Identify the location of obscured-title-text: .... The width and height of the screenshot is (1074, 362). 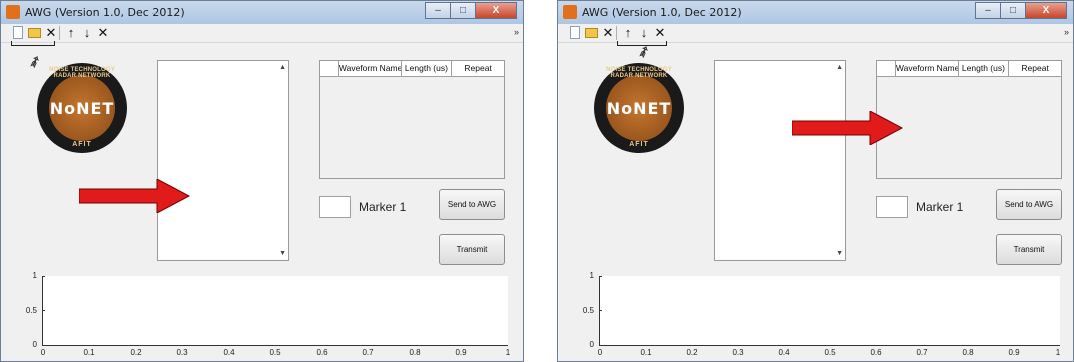
(156, 11).